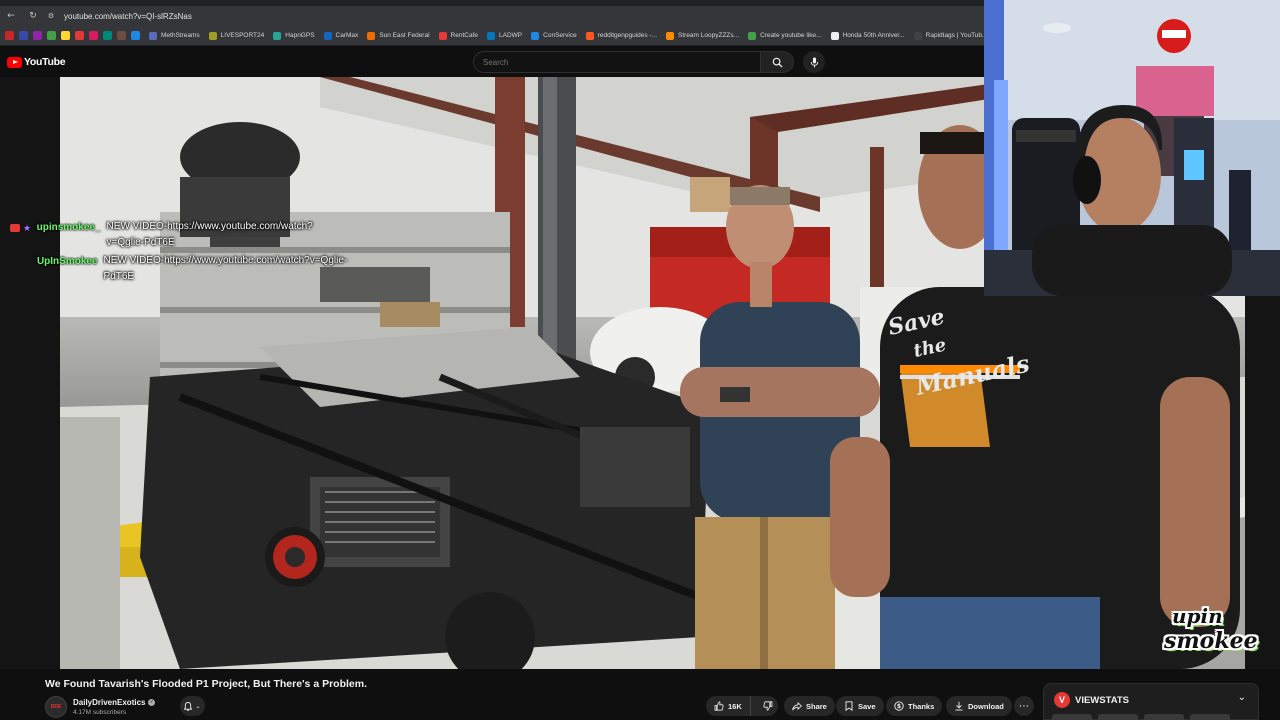  I want to click on more-horizontal-icon: ⋯, so click(1024, 706).